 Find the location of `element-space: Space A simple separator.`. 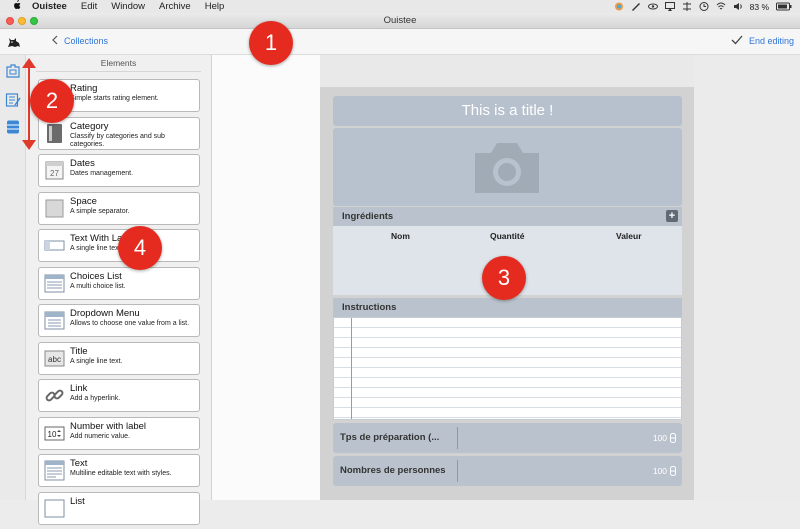

element-space: Space A simple separator. is located at coordinates (119, 208).